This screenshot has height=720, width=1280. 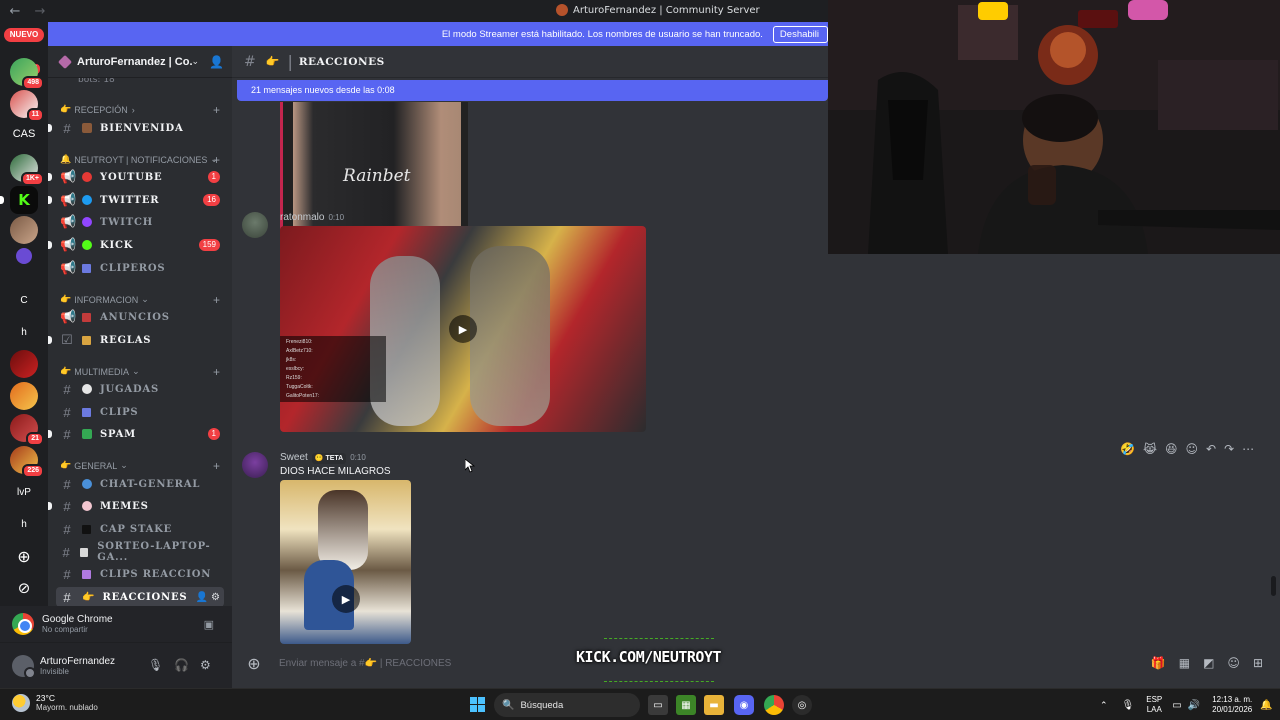 I want to click on server-text-lvp: lvP, so click(x=24, y=492).